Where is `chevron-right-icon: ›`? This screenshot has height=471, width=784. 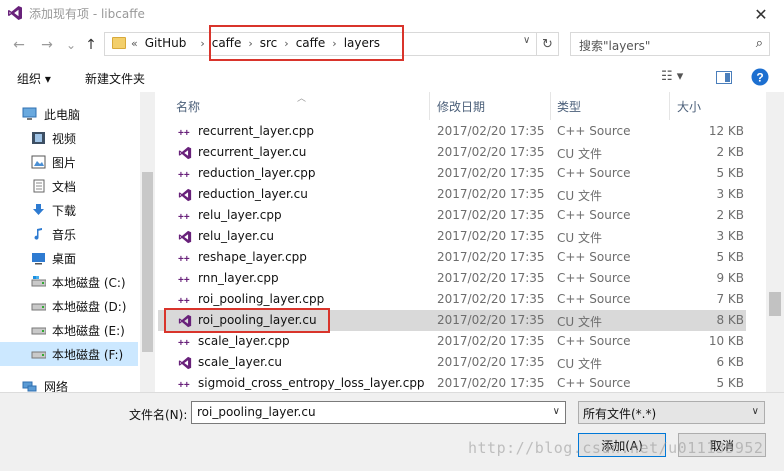
chevron-right-icon: › is located at coordinates (202, 43).